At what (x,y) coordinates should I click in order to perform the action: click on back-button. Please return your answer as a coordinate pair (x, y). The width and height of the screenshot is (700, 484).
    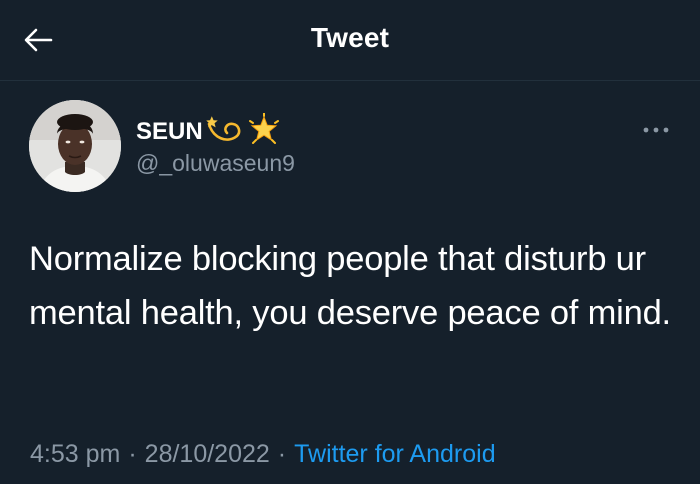
    Looking at the image, I should click on (38, 40).